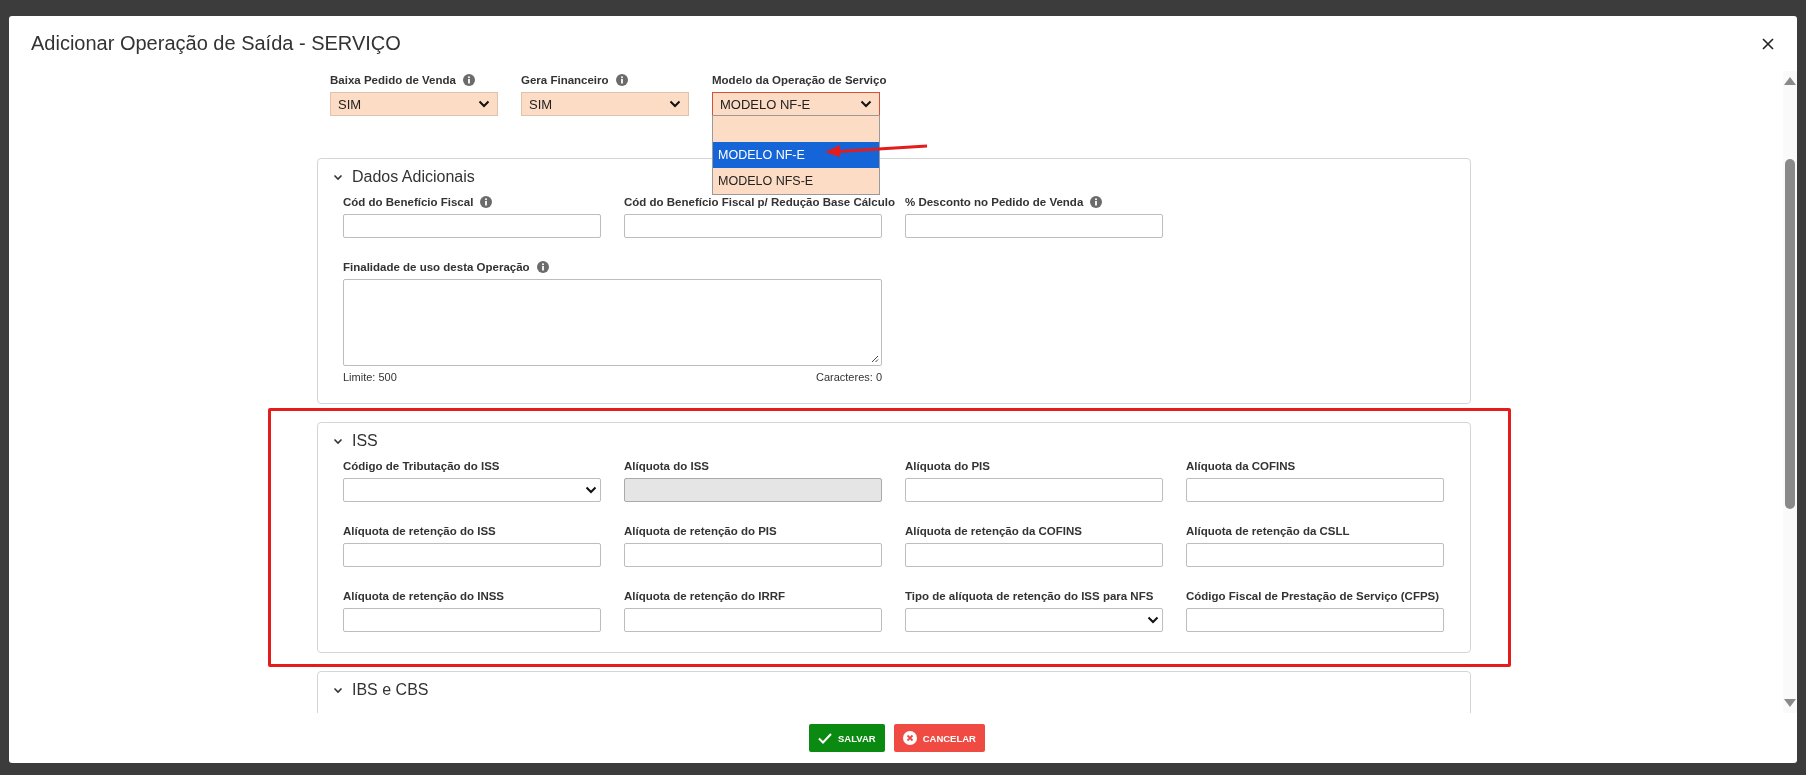  I want to click on field-label: Alíquota do ISS, so click(666, 466).